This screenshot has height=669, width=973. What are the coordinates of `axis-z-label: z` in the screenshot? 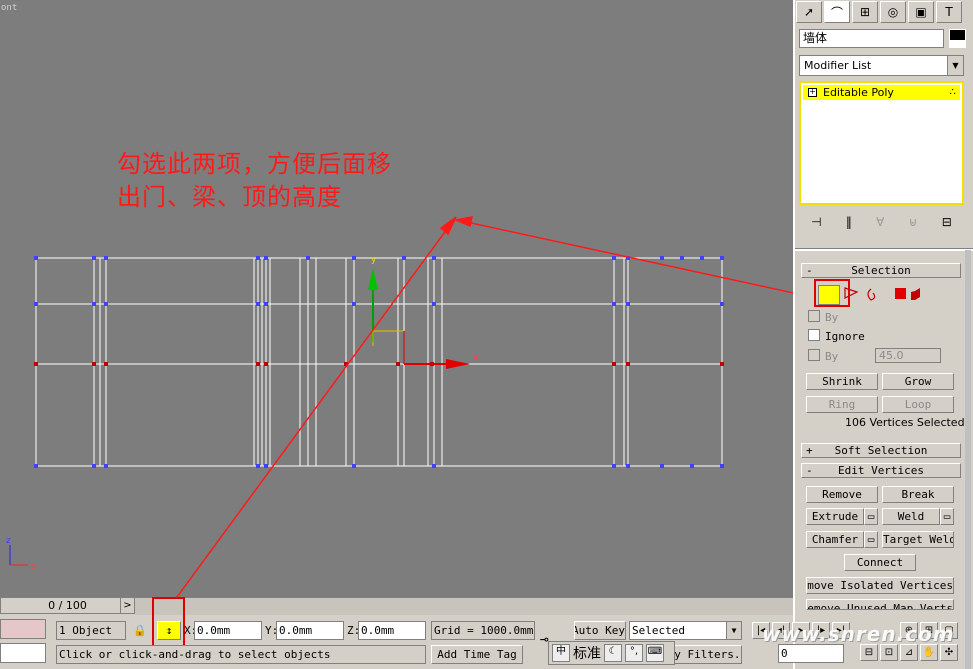 It's located at (8, 541).